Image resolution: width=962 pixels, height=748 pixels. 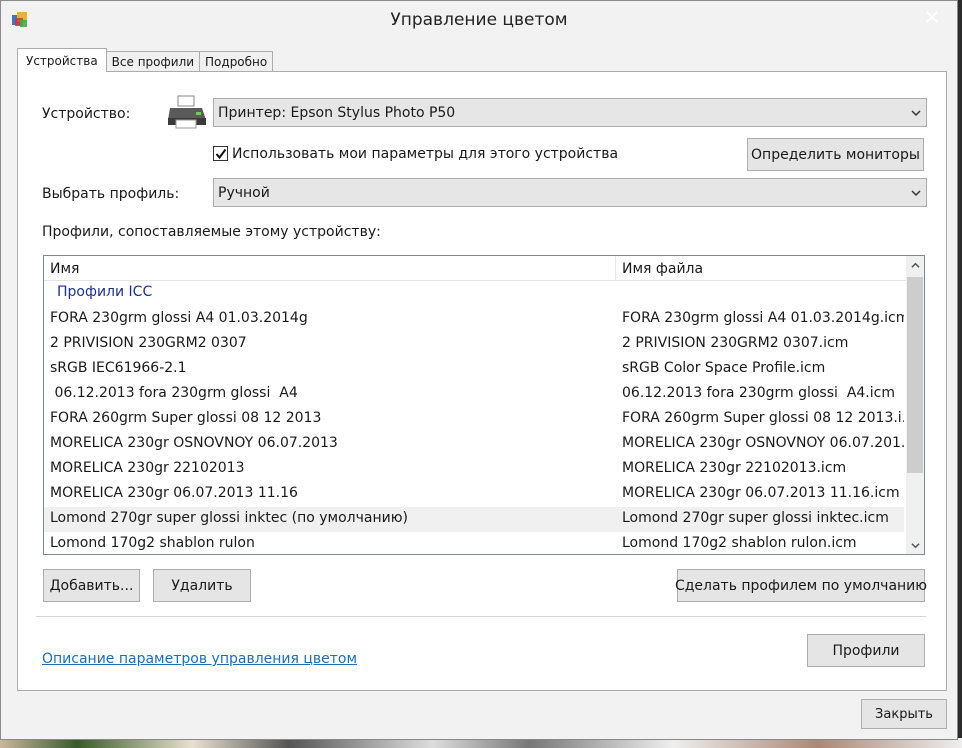 I want to click on set-default-profile-button: Сделать профилем по умолчанию, so click(x=801, y=585).